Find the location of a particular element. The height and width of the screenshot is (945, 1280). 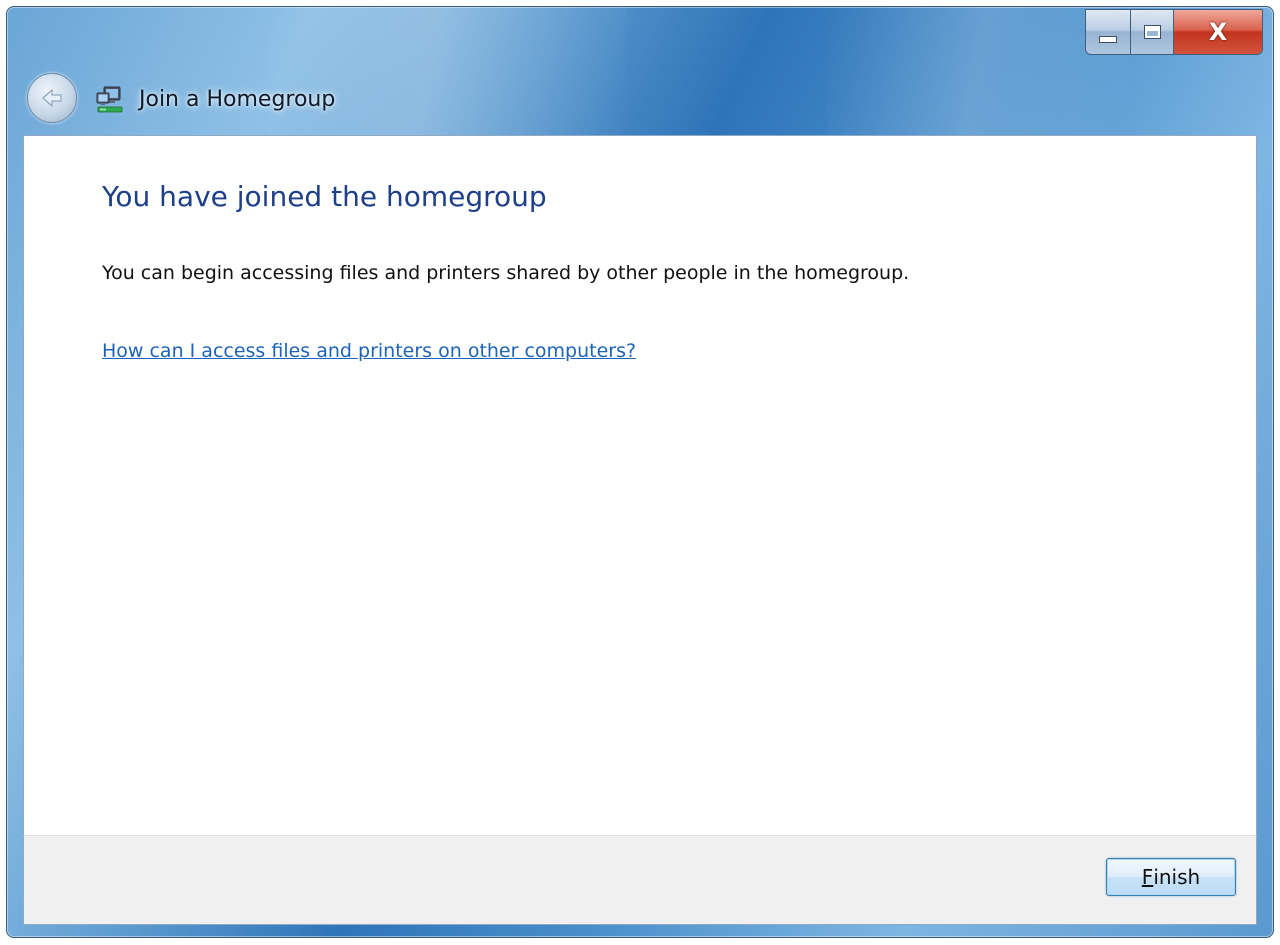

finish-label: inish is located at coordinates (1177, 877).